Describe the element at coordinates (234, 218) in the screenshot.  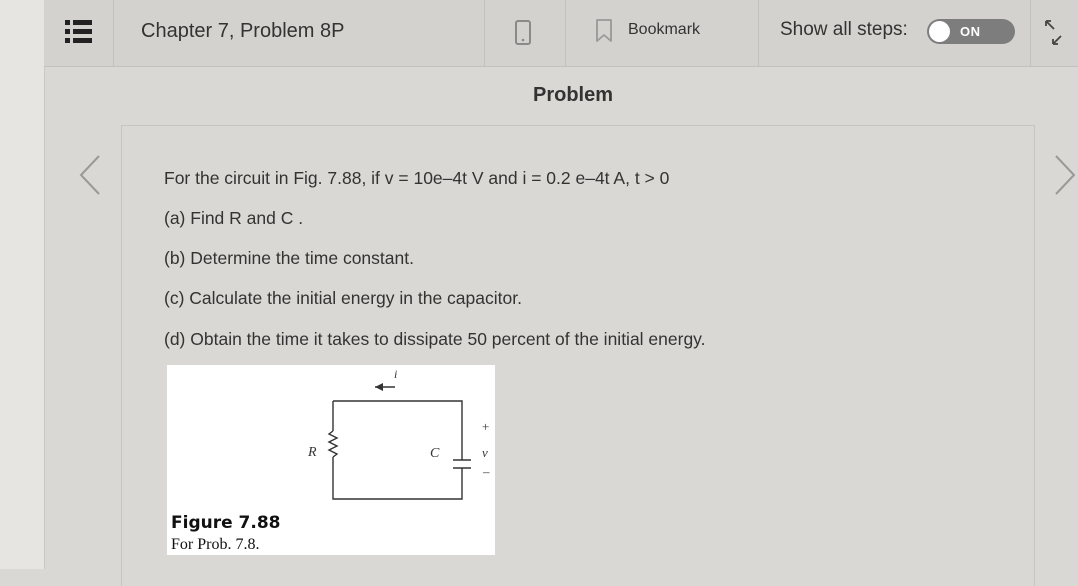
I see `problem-part-a: (a) Find R and C .` at that location.